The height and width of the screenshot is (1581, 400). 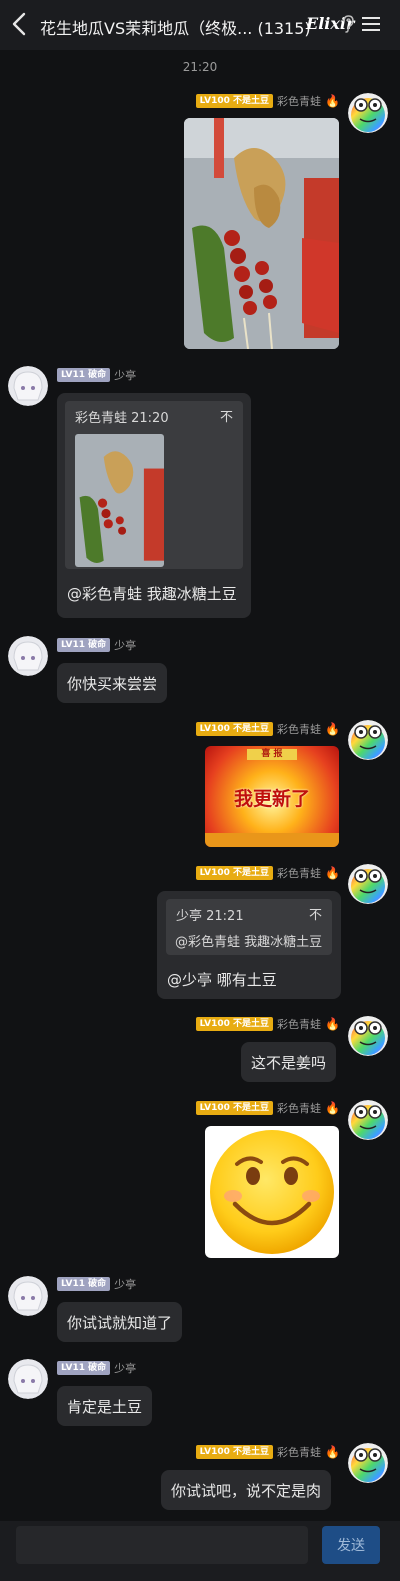 I want to click on message-text: 肯定是土豆, so click(x=105, y=1406).